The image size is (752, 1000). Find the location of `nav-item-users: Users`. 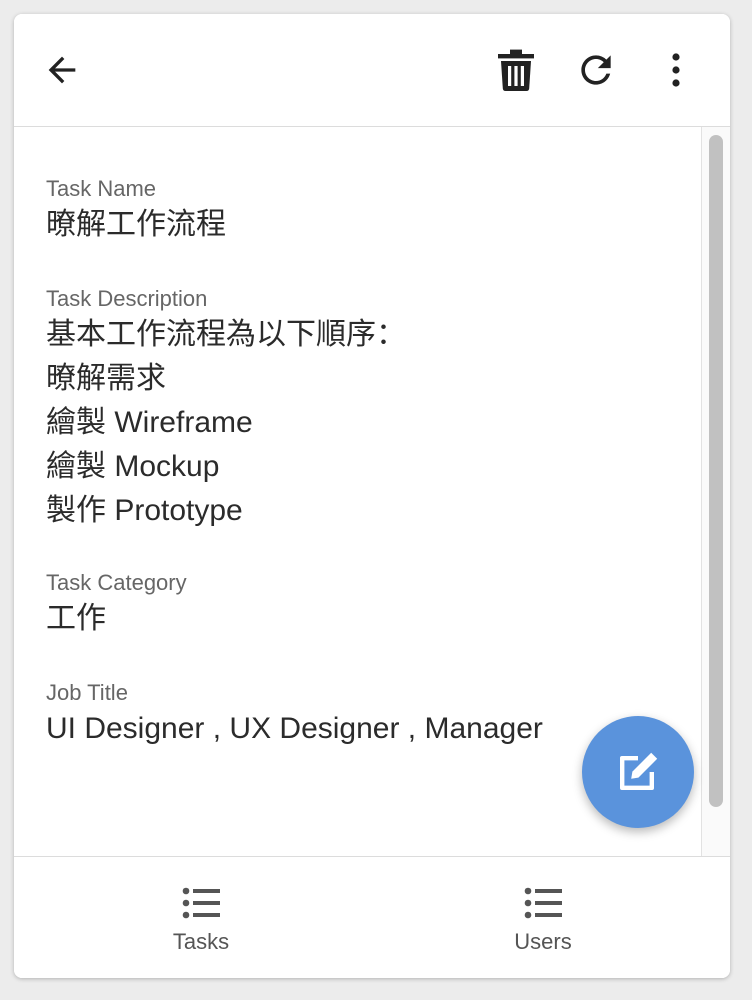

nav-item-users: Users is located at coordinates (543, 917).